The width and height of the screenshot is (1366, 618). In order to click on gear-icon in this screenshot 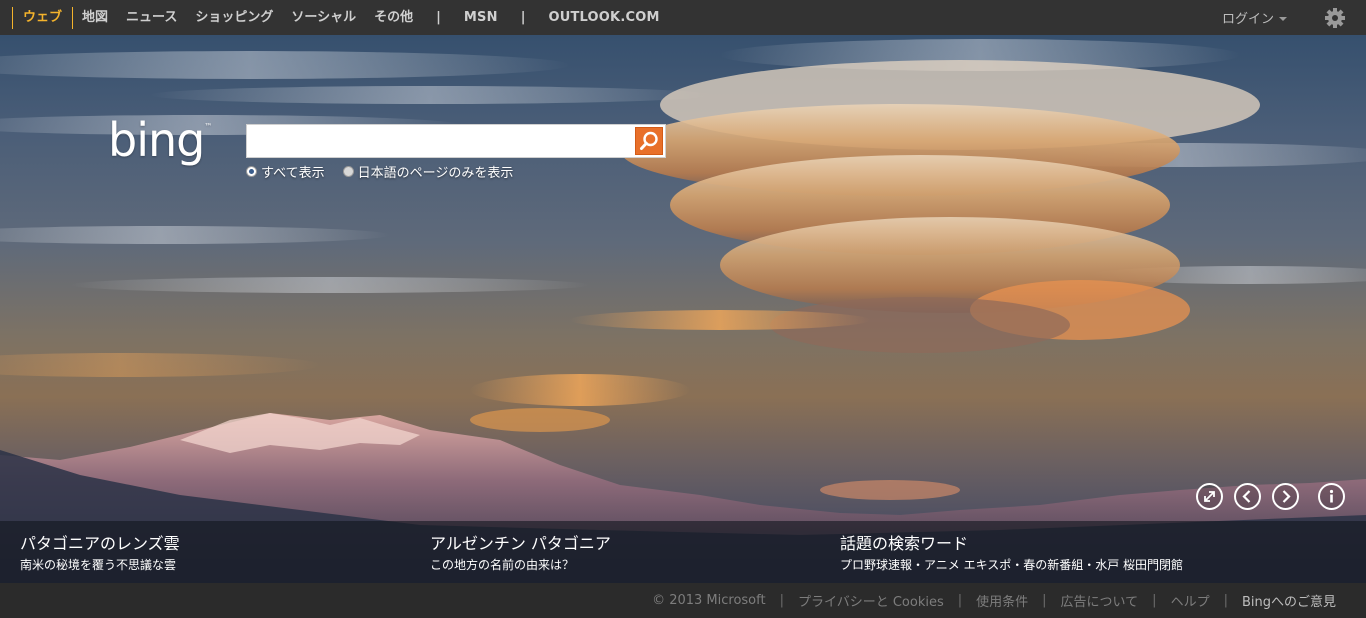, I will do `click(1335, 18)`.